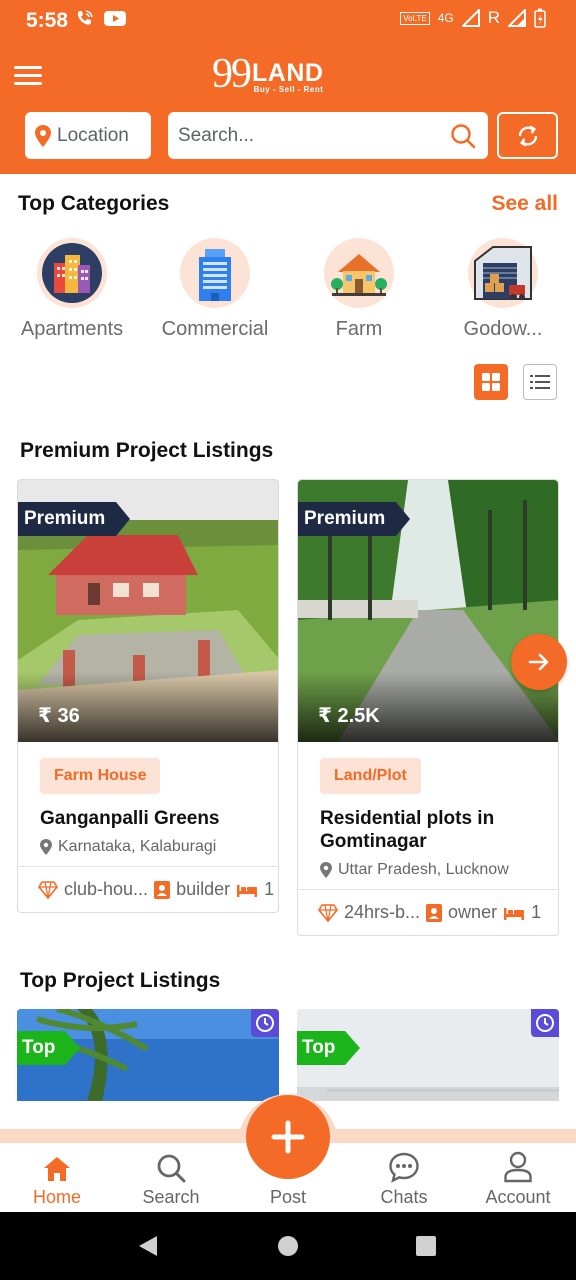  I want to click on category-apartments-circle, so click(72, 273).